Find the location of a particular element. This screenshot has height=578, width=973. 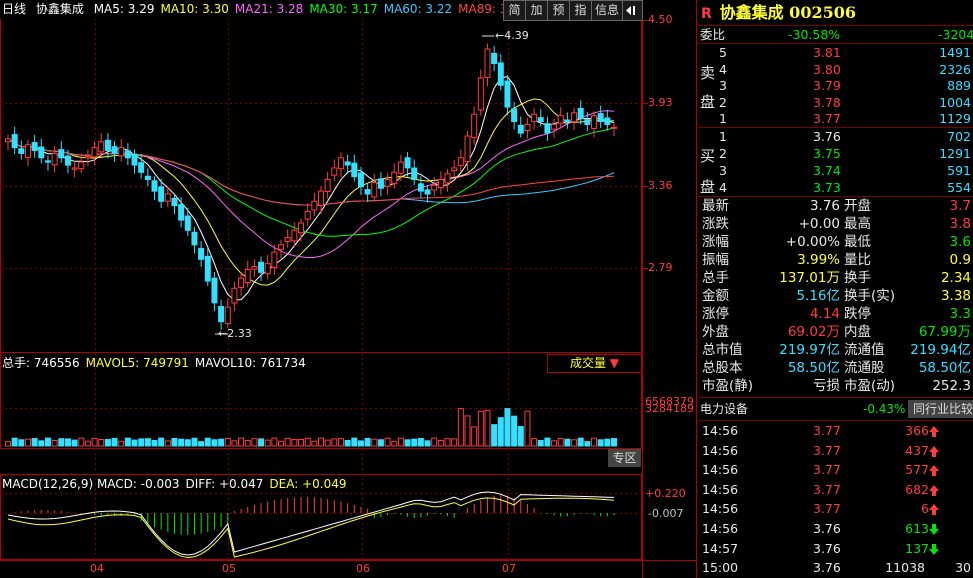

volume-indicator-button: 成交量 ▼ is located at coordinates (594, 363).